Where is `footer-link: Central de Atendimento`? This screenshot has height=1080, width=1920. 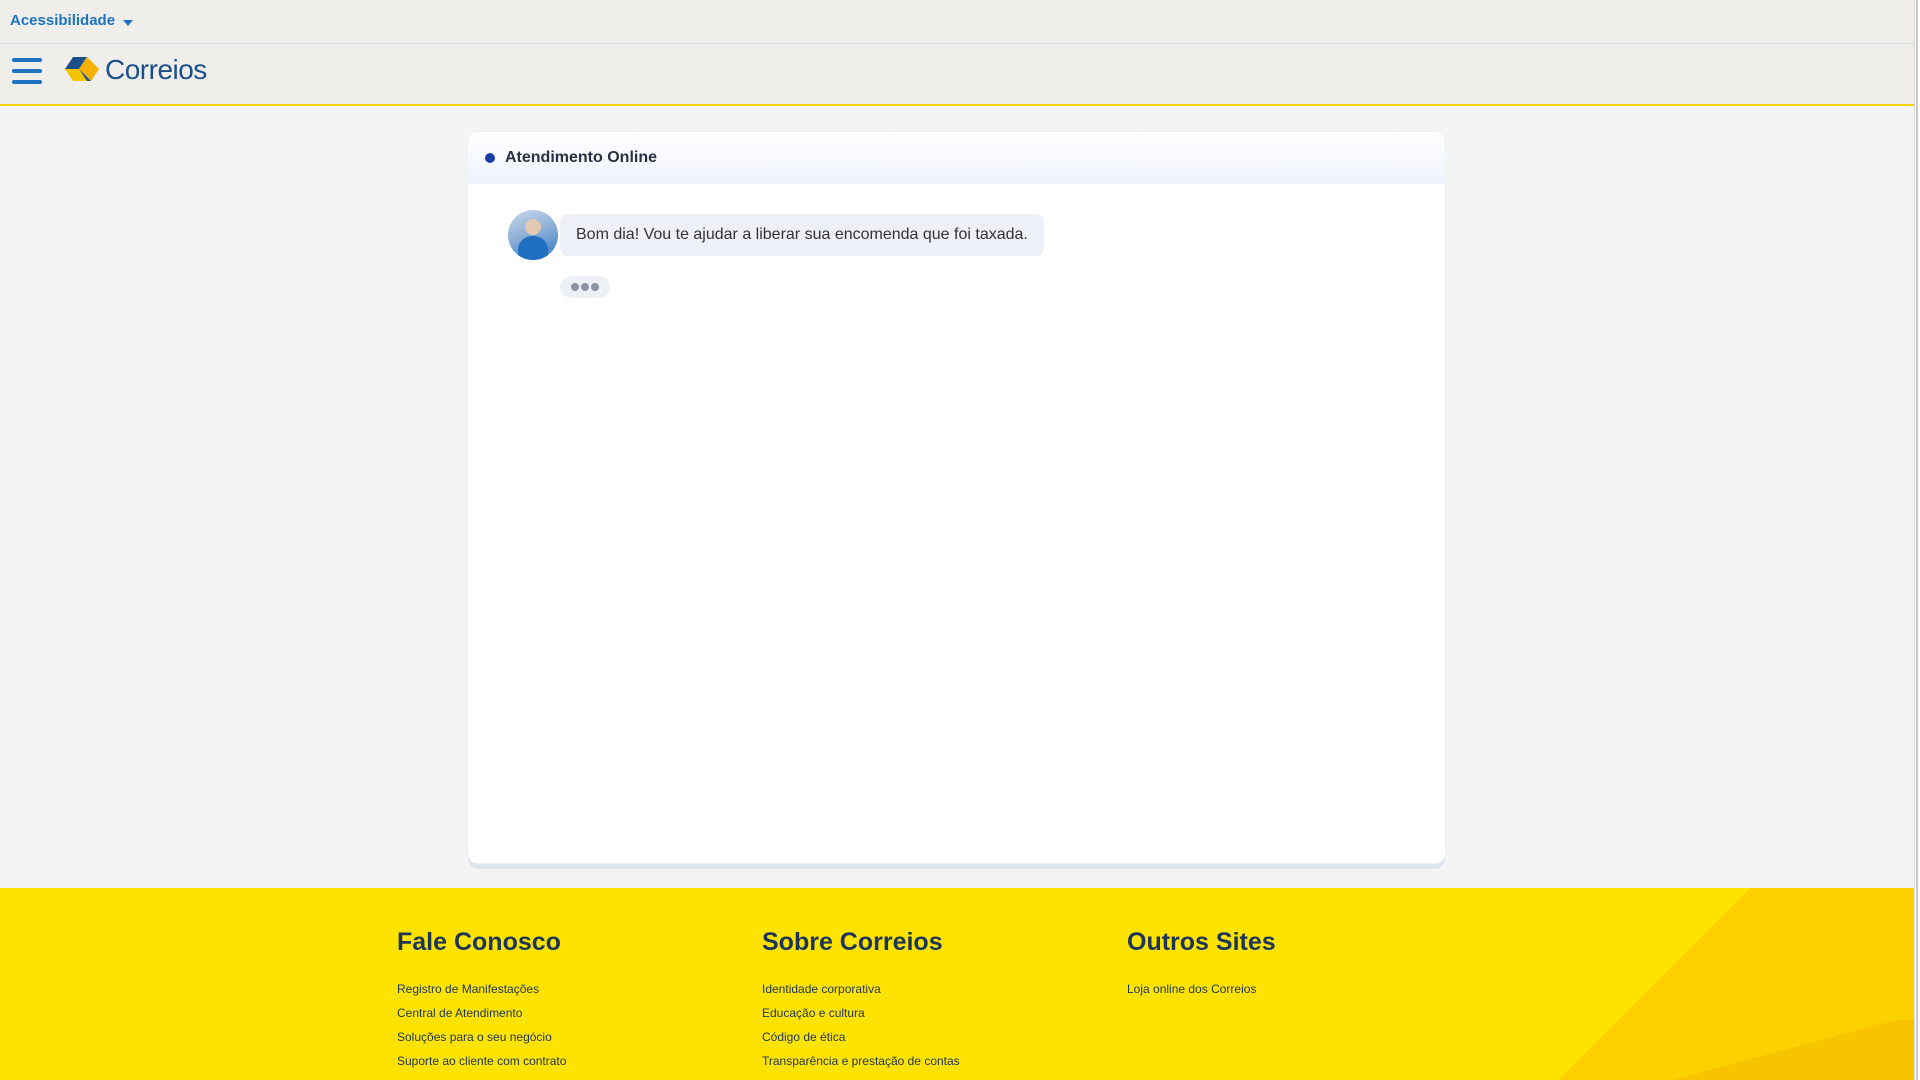
footer-link: Central de Atendimento is located at coordinates (481, 1013).